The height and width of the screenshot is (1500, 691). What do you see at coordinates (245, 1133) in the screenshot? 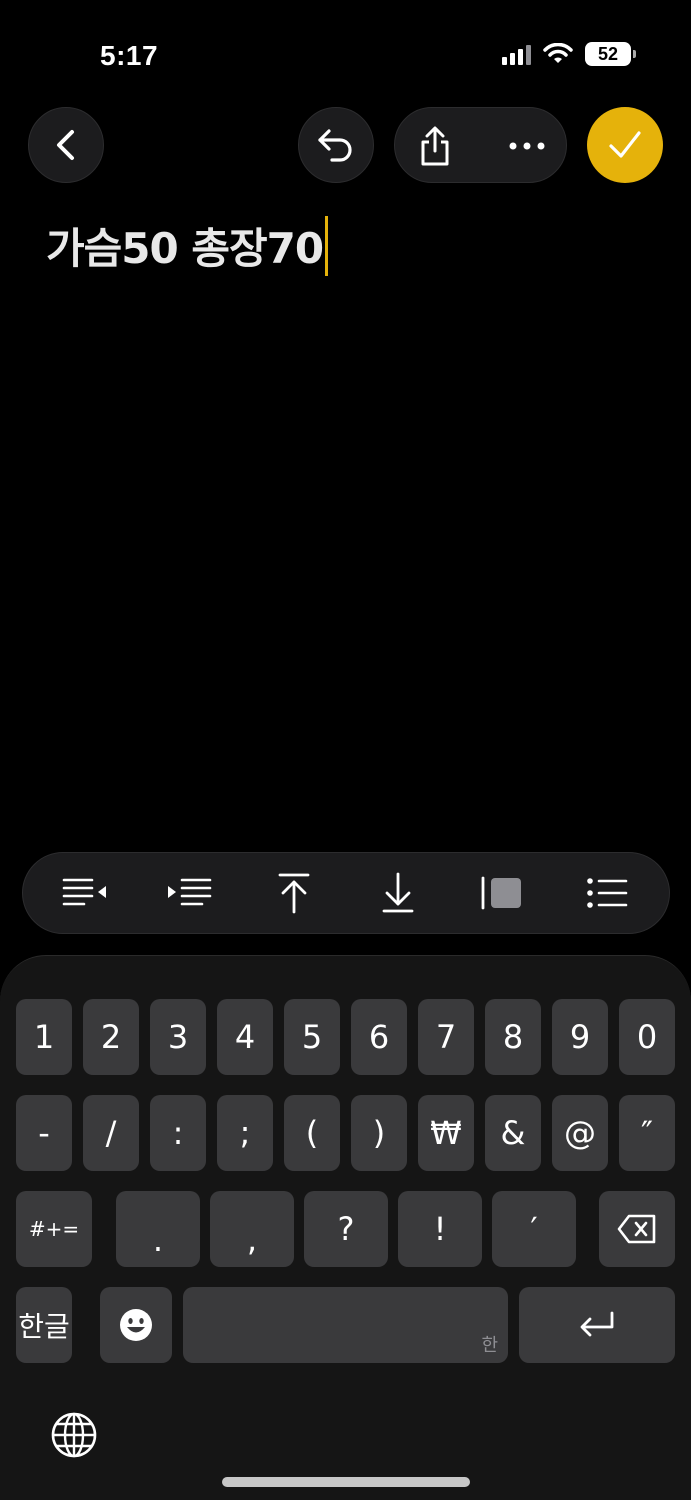
I see `key-semicolon: ;` at bounding box center [245, 1133].